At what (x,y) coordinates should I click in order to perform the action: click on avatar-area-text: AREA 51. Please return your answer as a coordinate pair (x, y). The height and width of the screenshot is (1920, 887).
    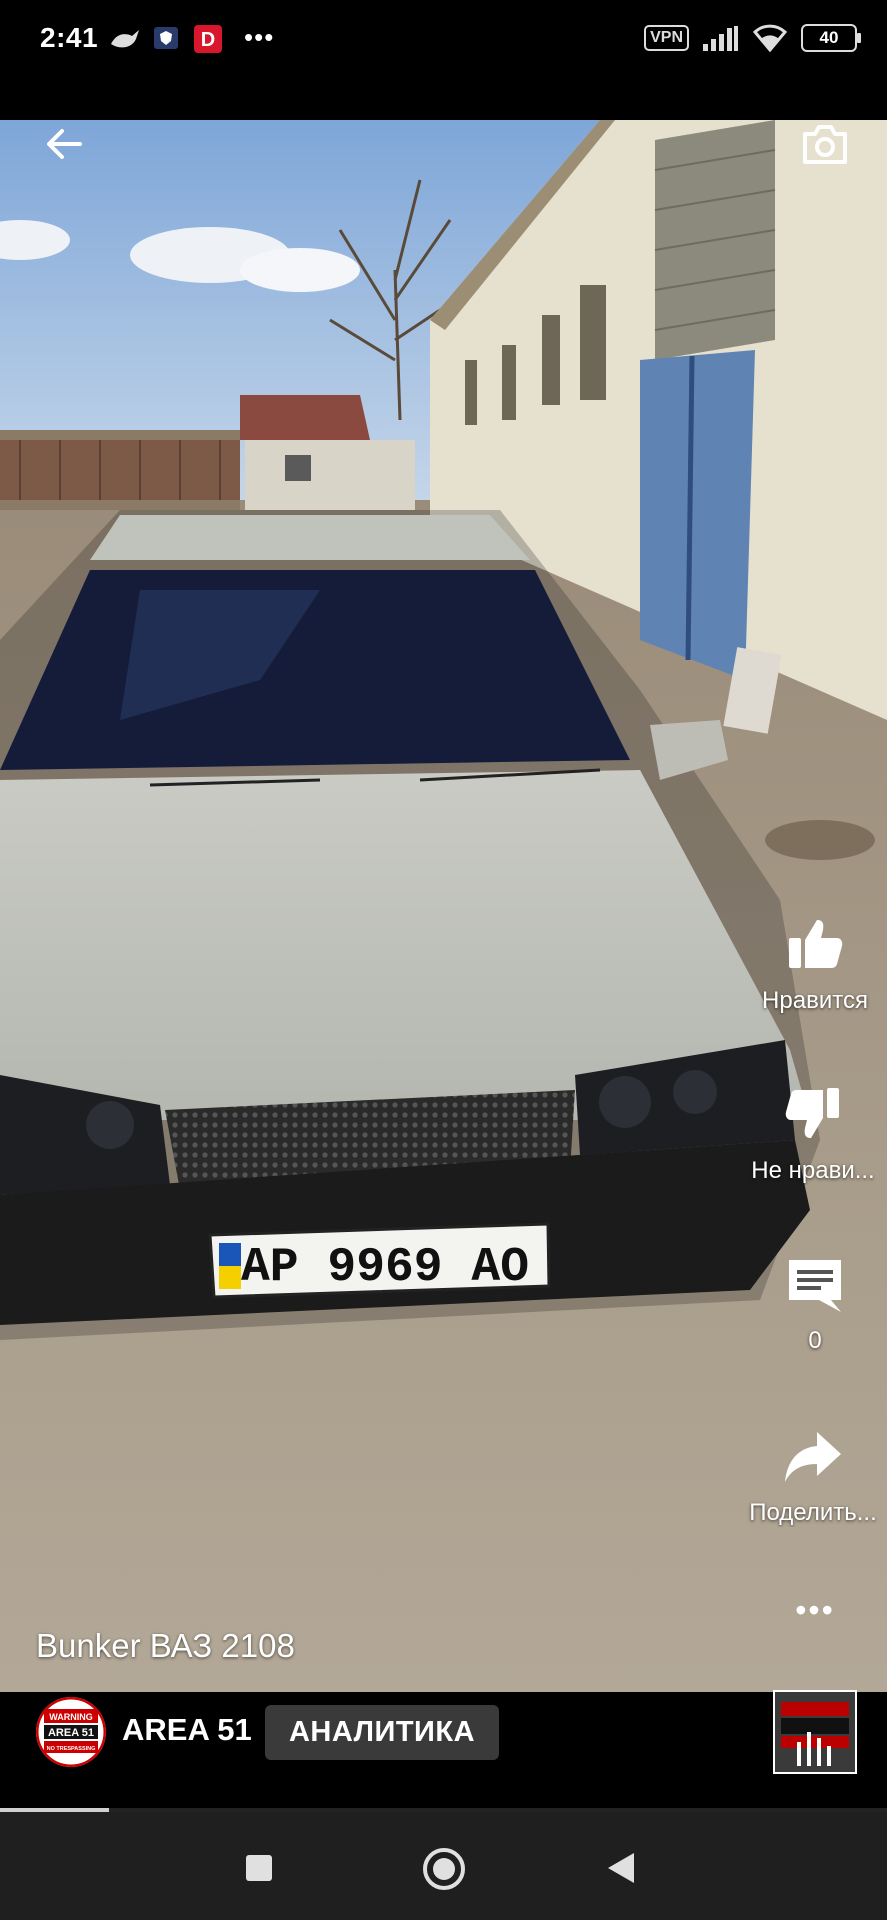
    Looking at the image, I should click on (71, 1733).